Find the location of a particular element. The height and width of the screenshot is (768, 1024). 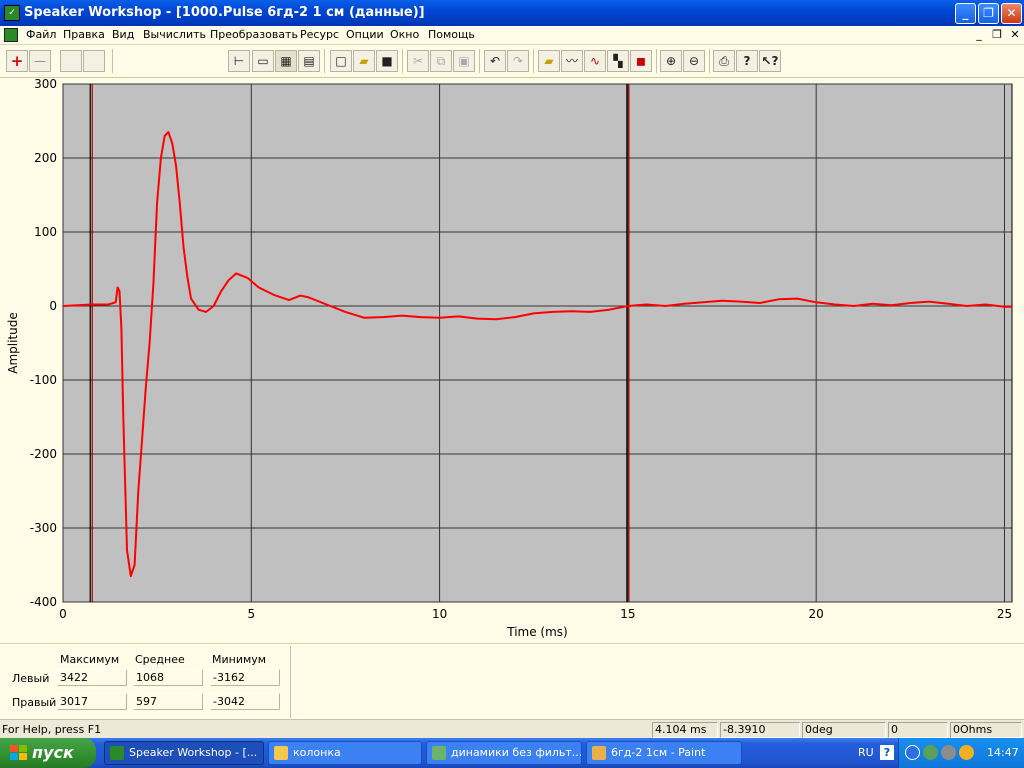

minimize-button: _ is located at coordinates (965, 13).